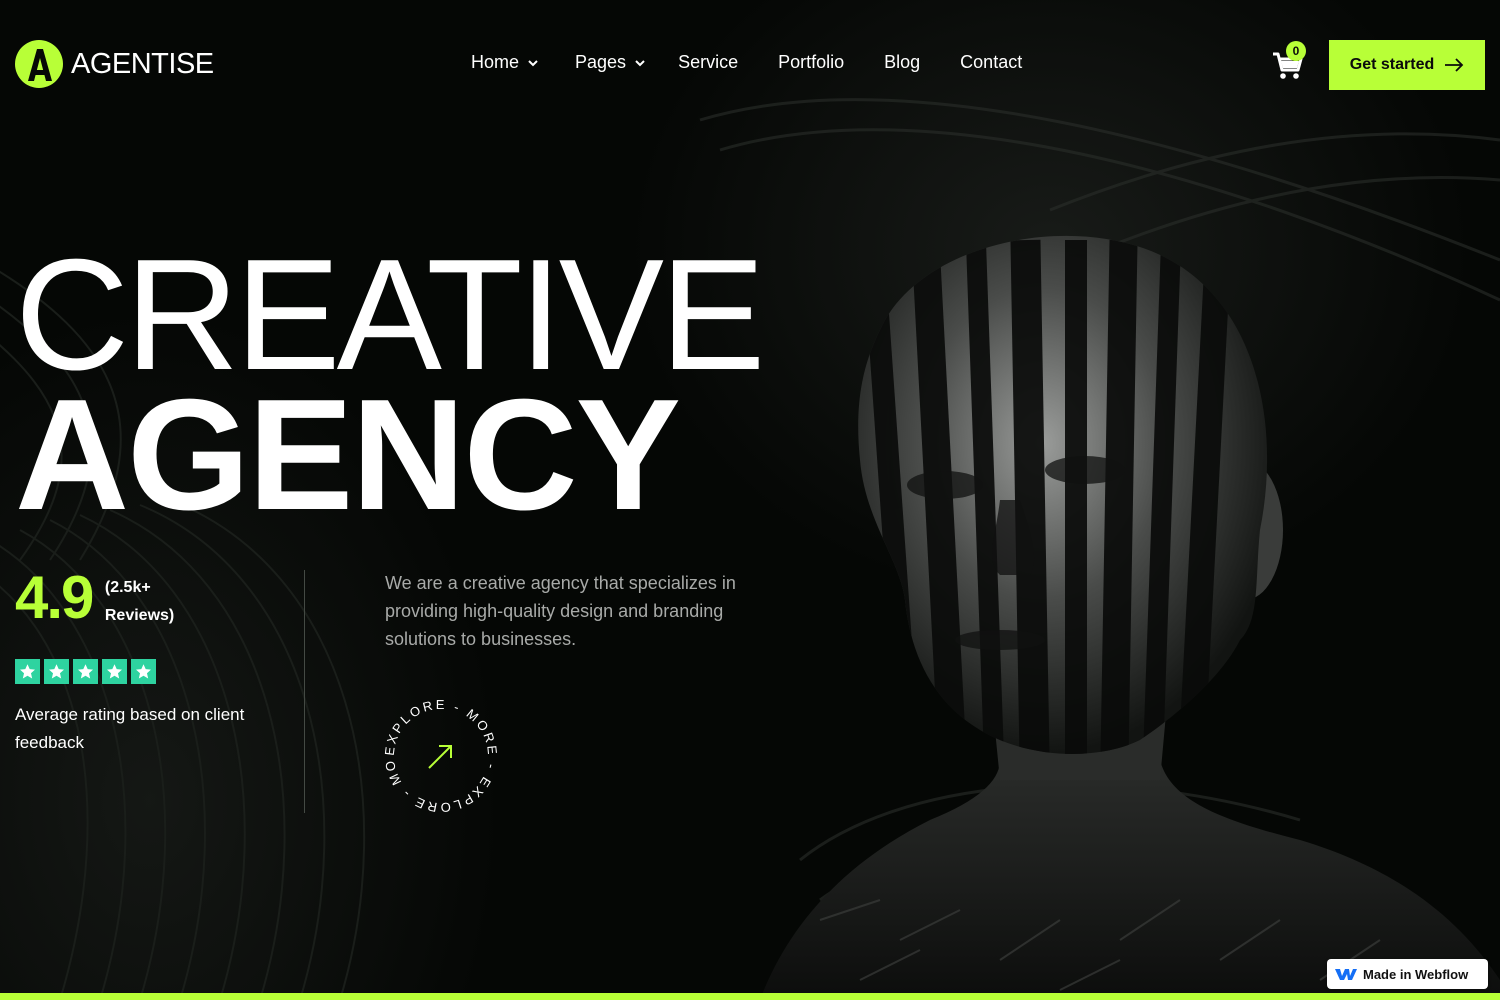  I want to click on logo-text: AGENTISE, so click(142, 63).